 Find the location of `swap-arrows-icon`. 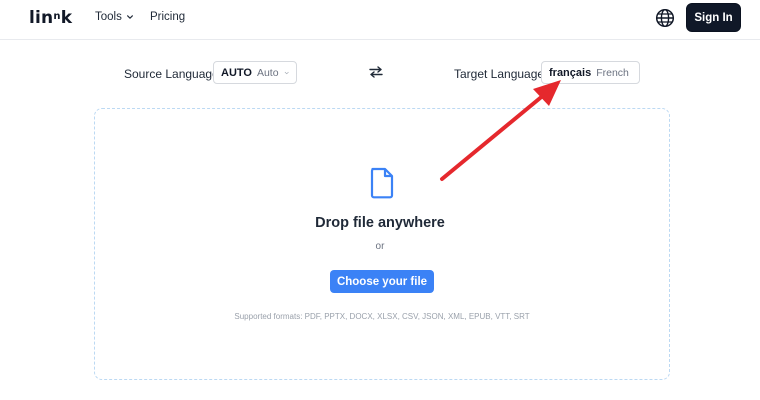

swap-arrows-icon is located at coordinates (376, 72).